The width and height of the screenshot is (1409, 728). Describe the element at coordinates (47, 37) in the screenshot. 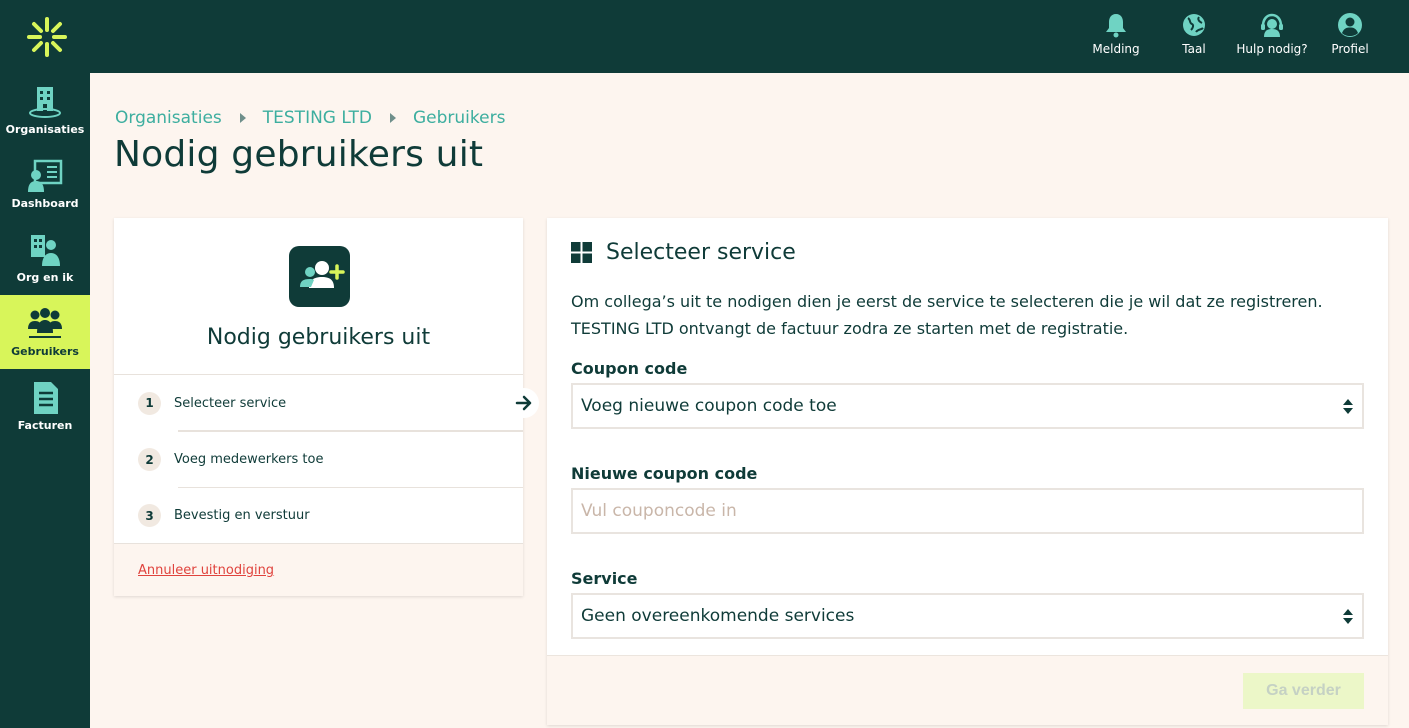

I see `logo-icon` at that location.